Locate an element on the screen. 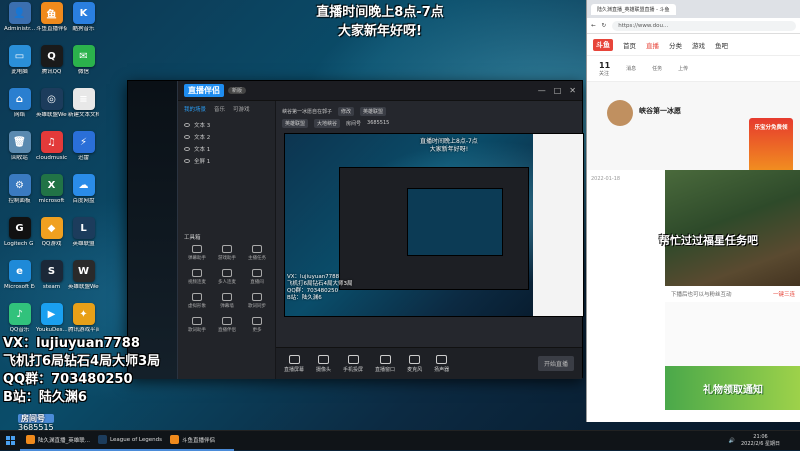 Image resolution: width=800 pixels, height=451 pixels. desktop-icon: ⌂ 网络 is located at coordinates (19, 109).